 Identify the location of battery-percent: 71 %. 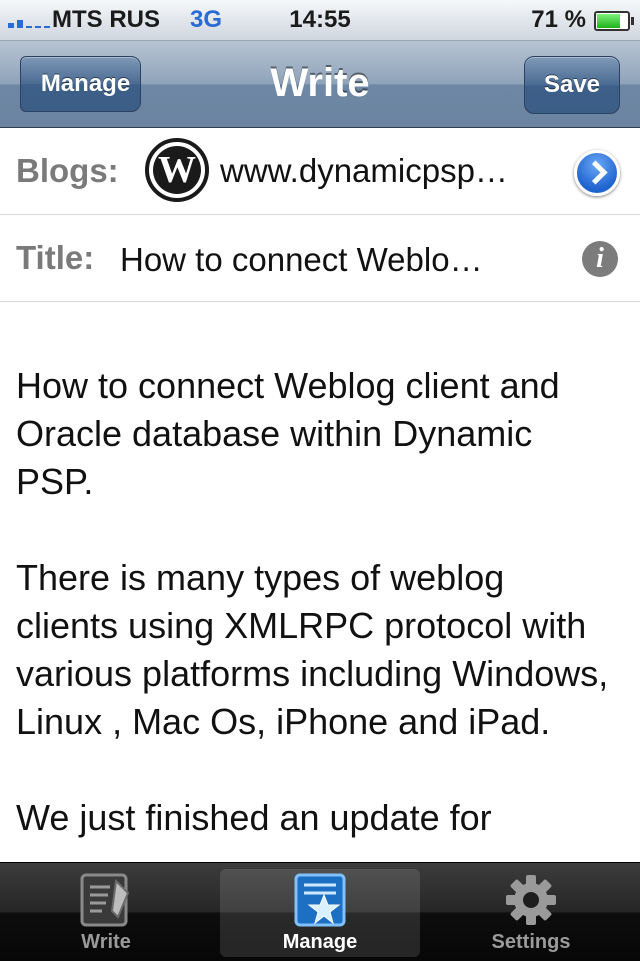
(558, 19).